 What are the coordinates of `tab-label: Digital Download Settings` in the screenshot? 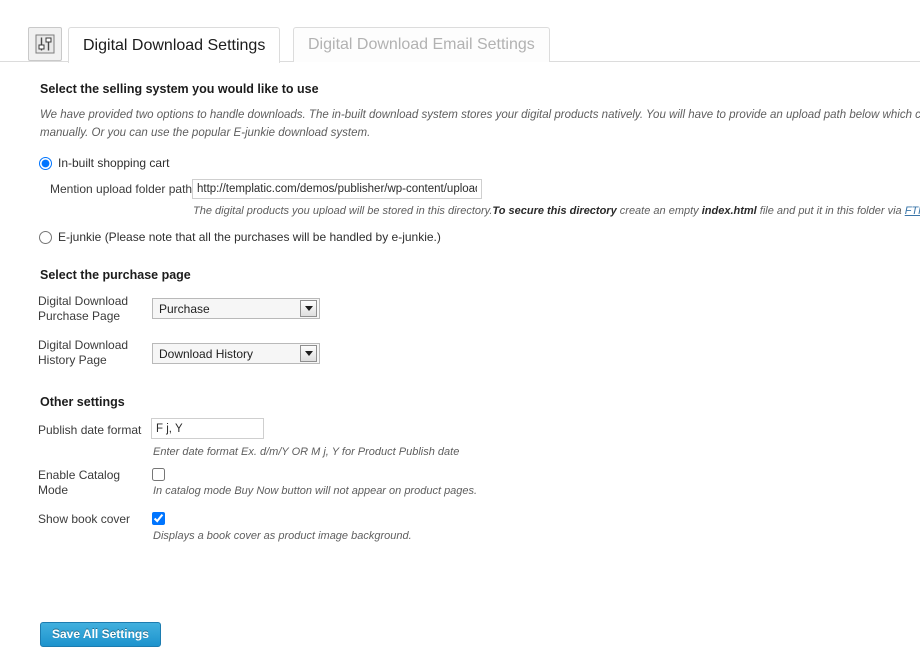 It's located at (174, 45).